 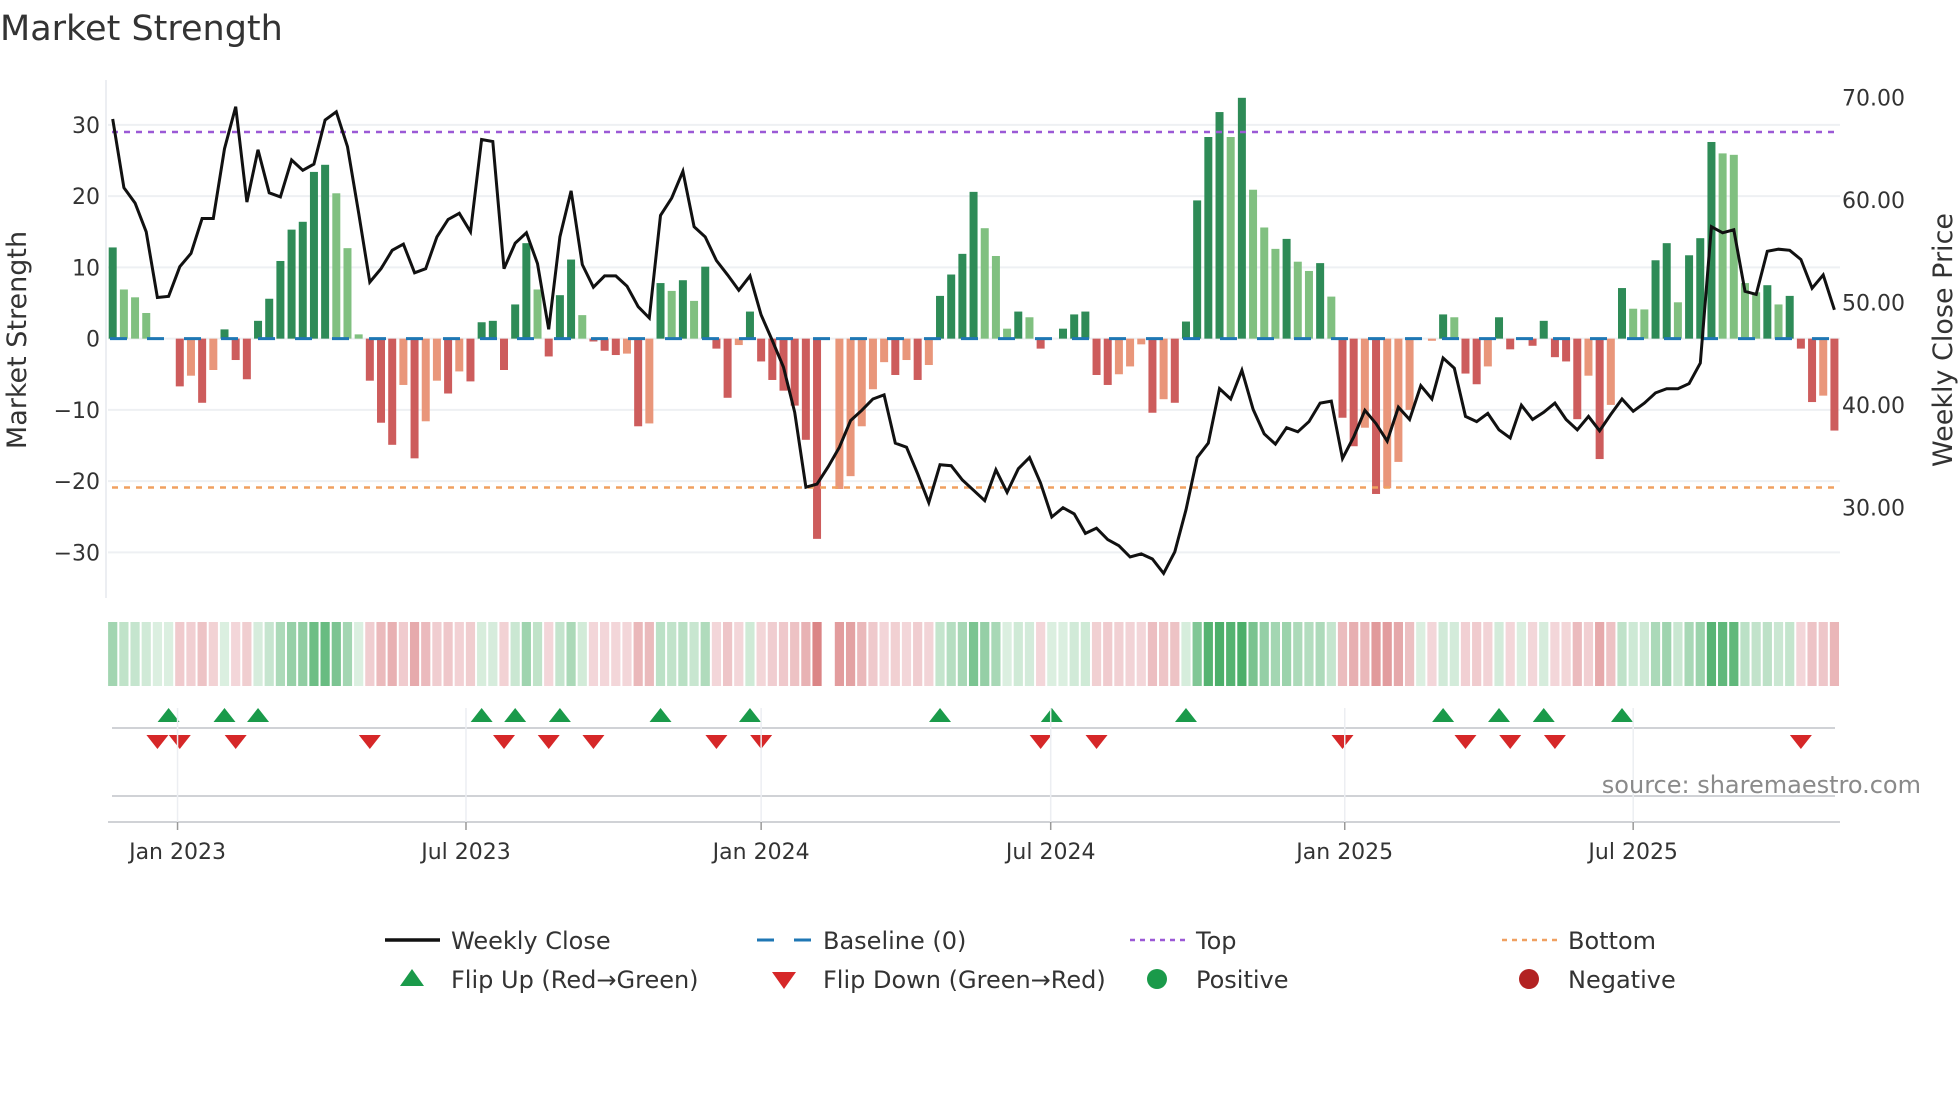 I want to click on legend-label: Flip Down (Green→Red), so click(x=964, y=980).